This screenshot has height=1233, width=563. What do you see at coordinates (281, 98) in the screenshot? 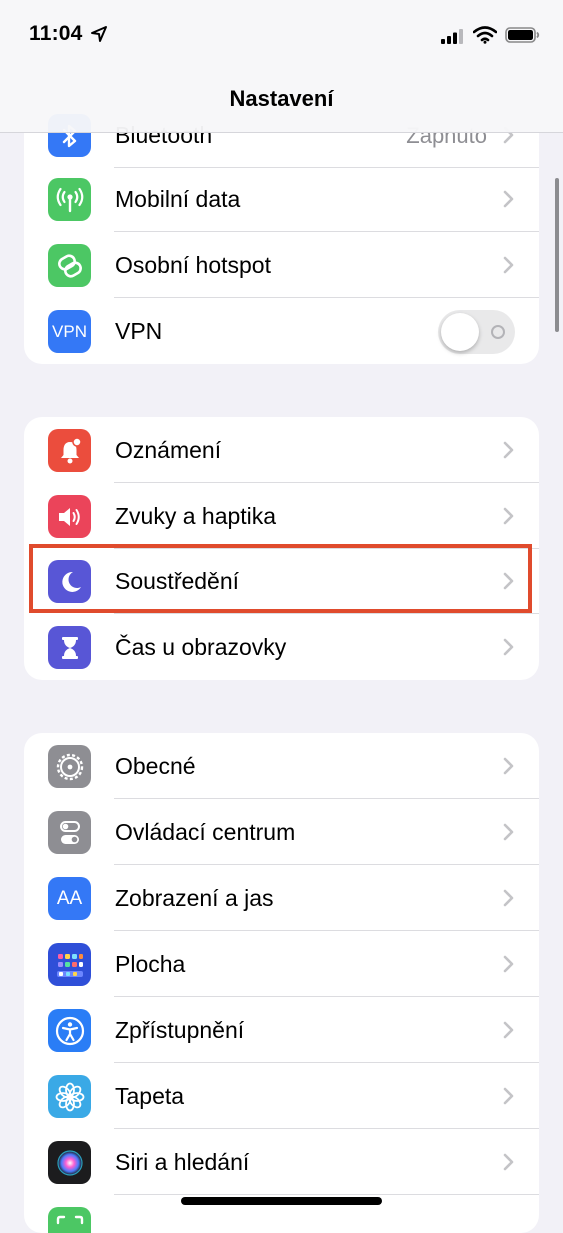
I see `page-title: Nastavení` at bounding box center [281, 98].